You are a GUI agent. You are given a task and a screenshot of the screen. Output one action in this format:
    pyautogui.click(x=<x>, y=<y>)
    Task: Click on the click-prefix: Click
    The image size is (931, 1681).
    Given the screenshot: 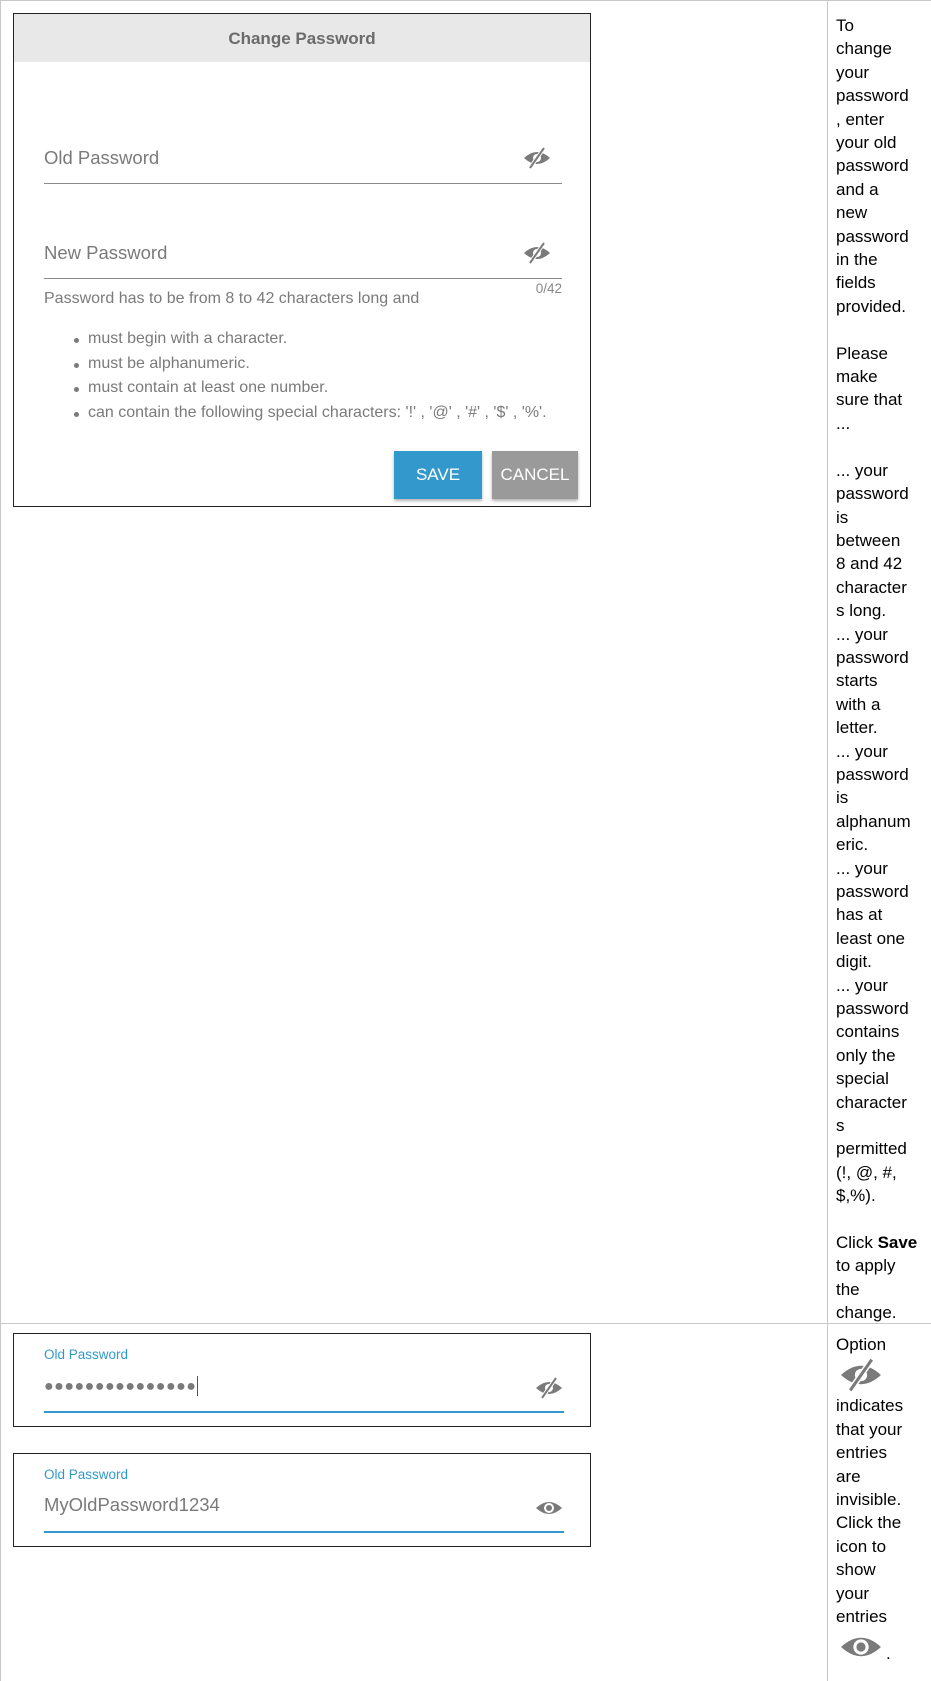 What is the action you would take?
    pyautogui.click(x=857, y=1243)
    